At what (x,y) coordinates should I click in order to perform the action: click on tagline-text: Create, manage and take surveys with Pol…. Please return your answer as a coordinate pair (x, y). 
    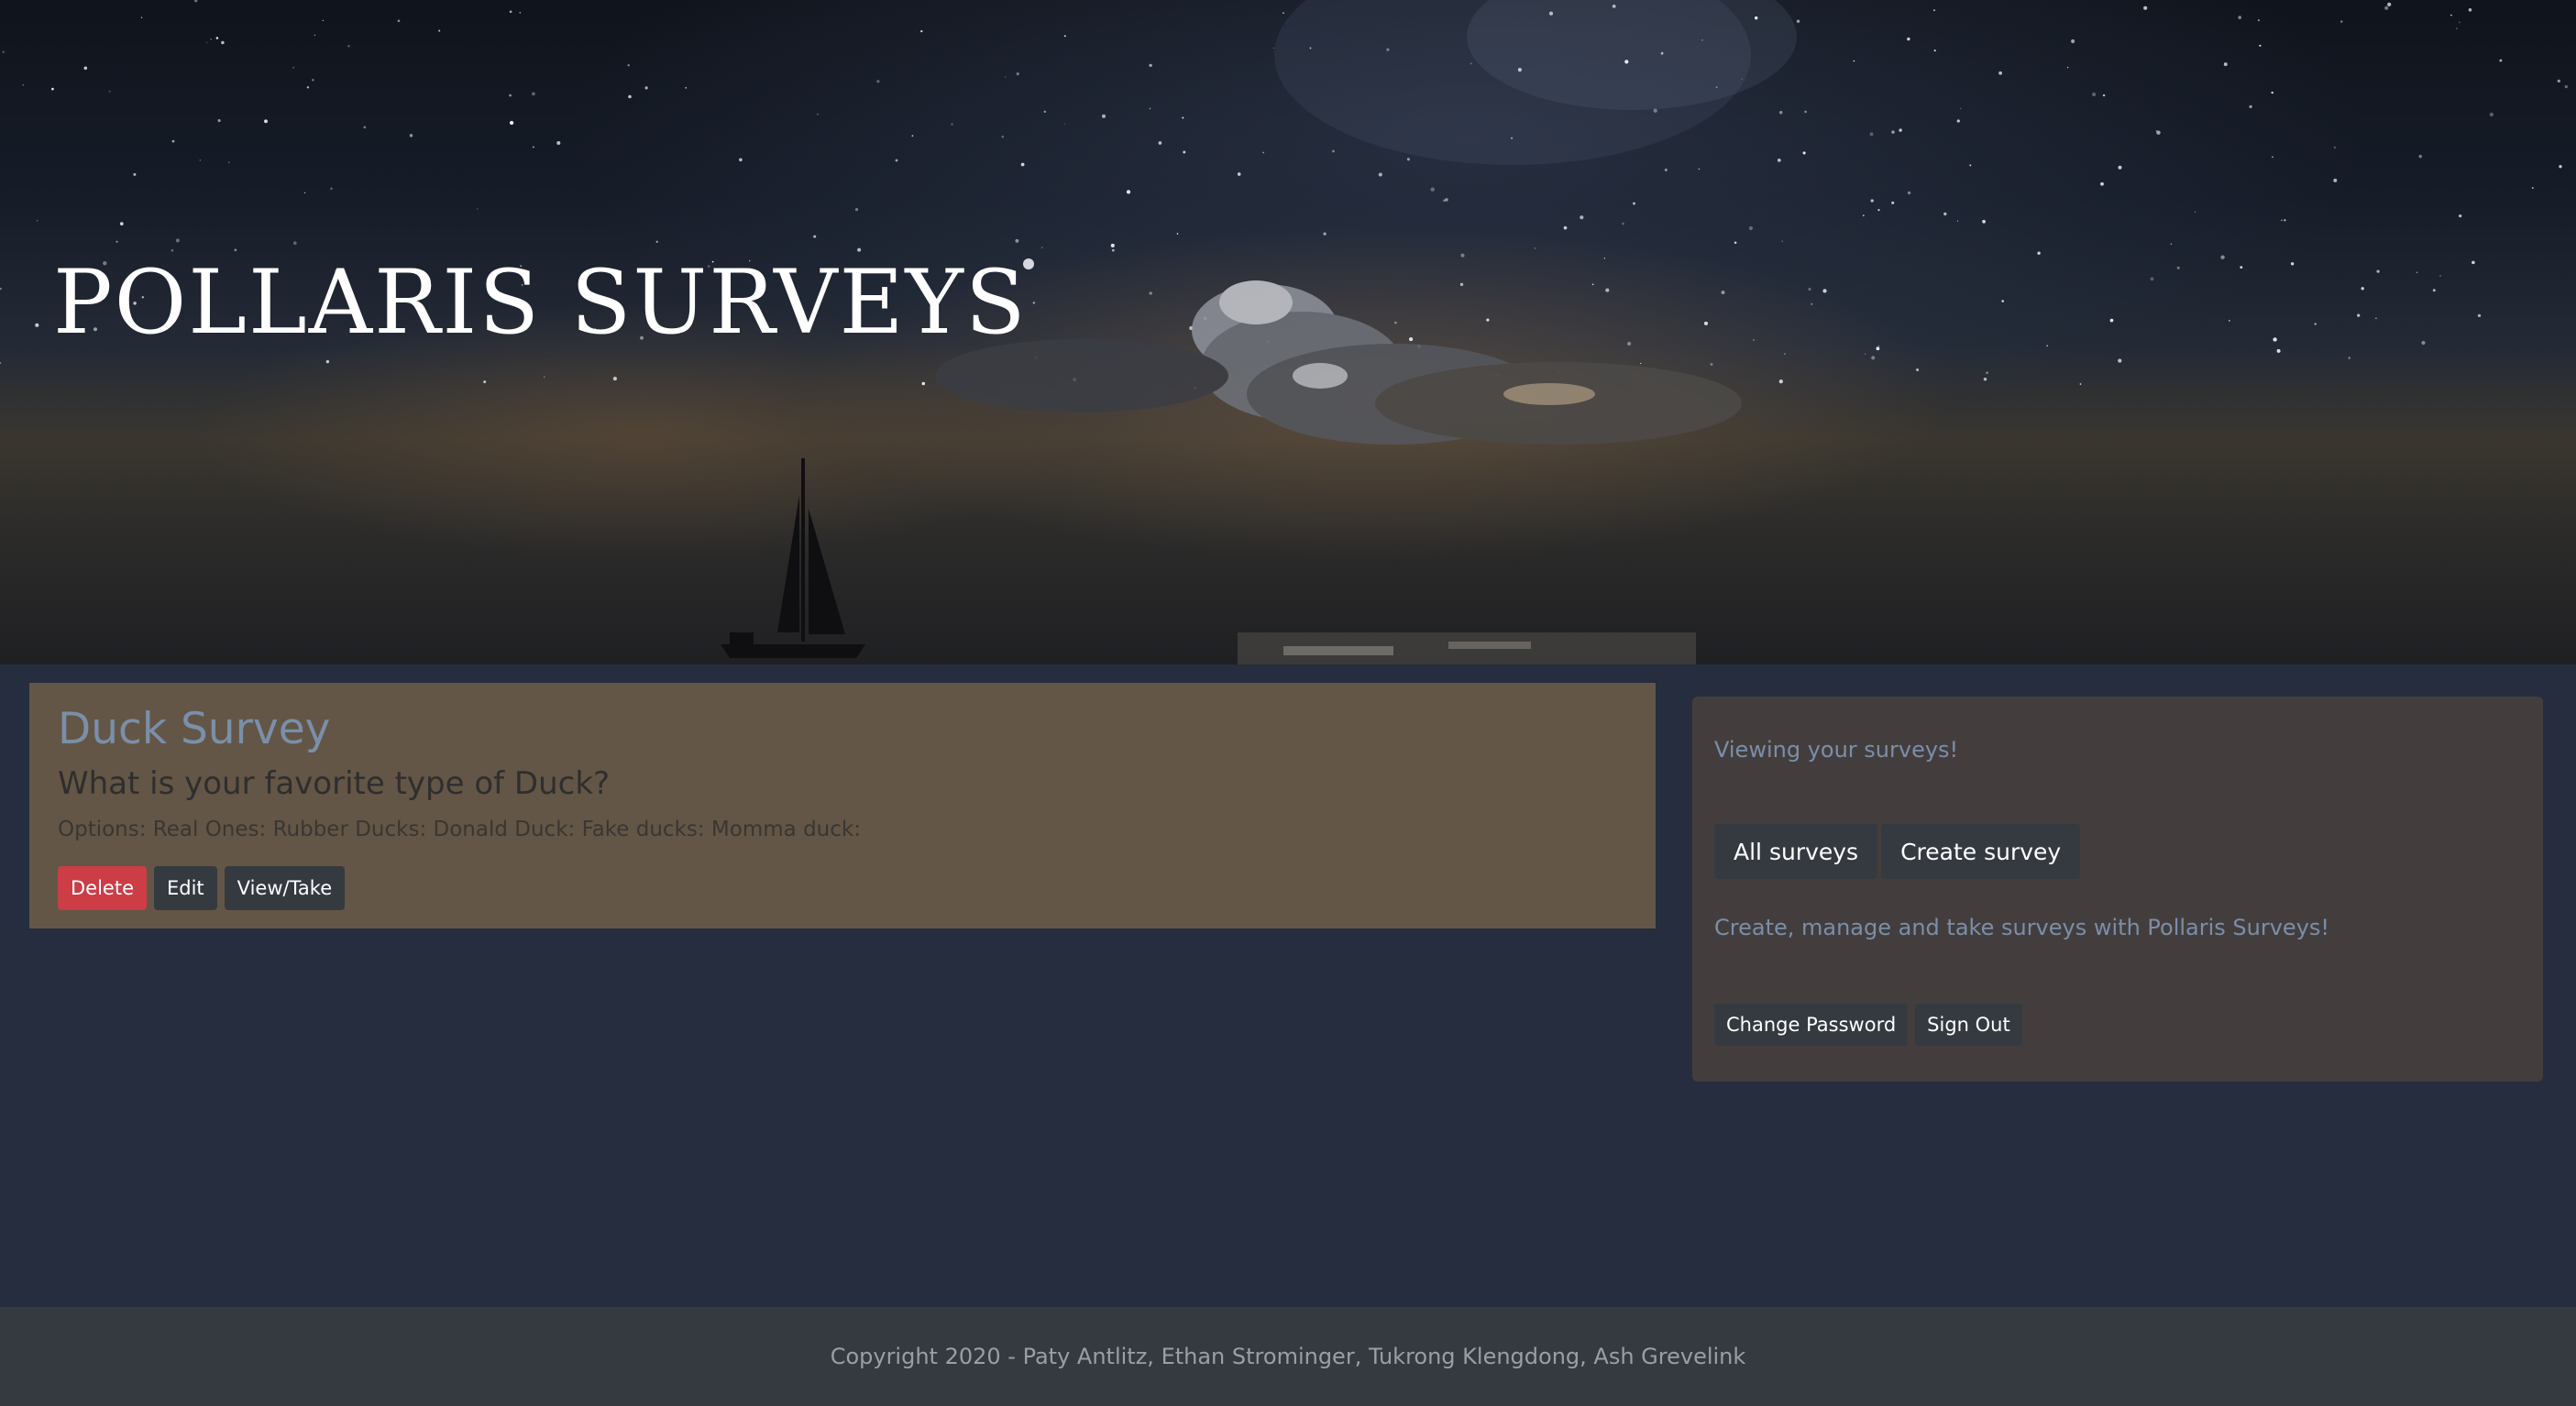
    Looking at the image, I should click on (2022, 927).